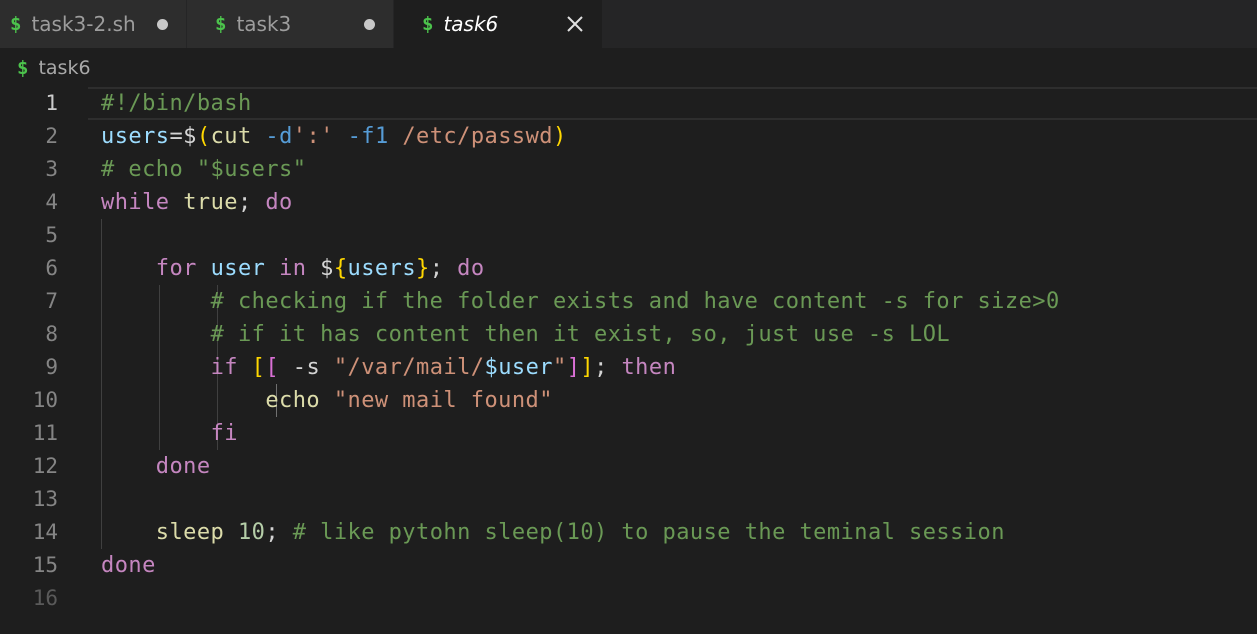 The width and height of the screenshot is (1257, 634). What do you see at coordinates (628, 103) in the screenshot?
I see `code-line: 1 #!/bin/bash` at bounding box center [628, 103].